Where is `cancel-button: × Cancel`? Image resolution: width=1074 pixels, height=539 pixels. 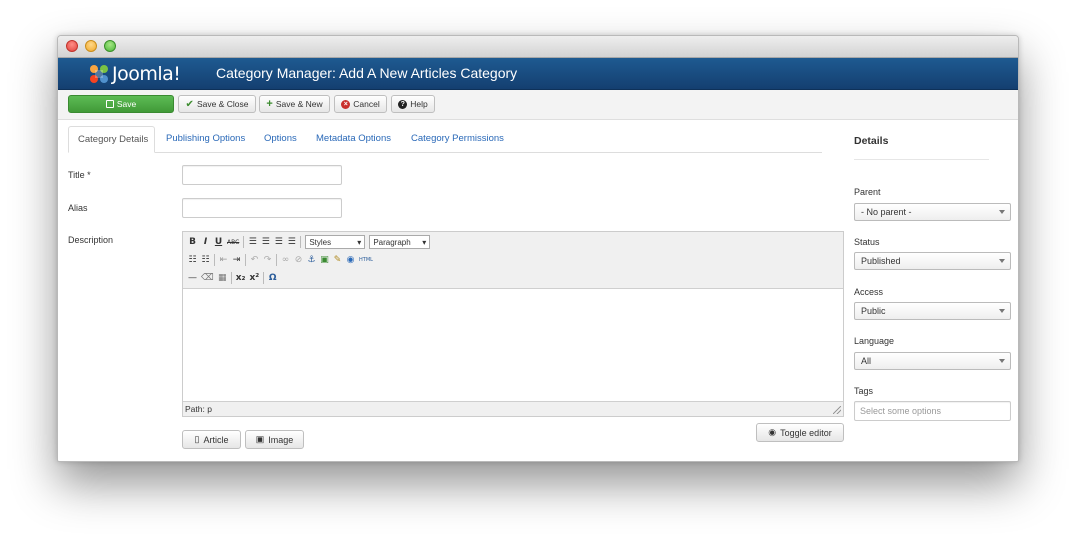 cancel-button: × Cancel is located at coordinates (360, 104).